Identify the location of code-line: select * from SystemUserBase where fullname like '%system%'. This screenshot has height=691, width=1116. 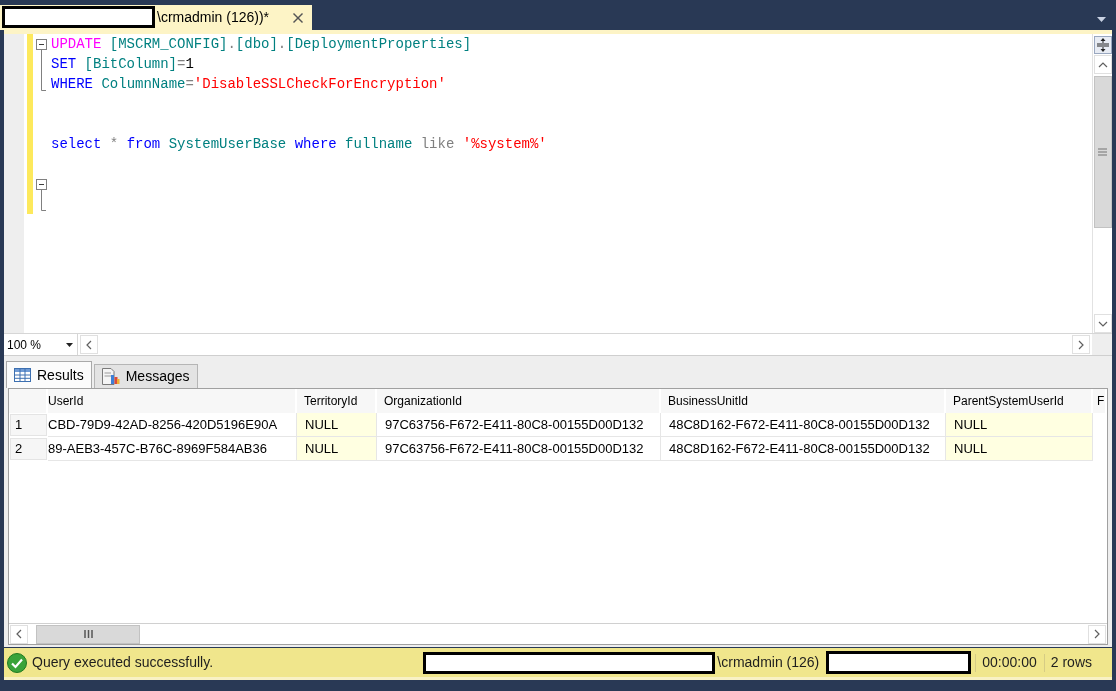
(299, 144).